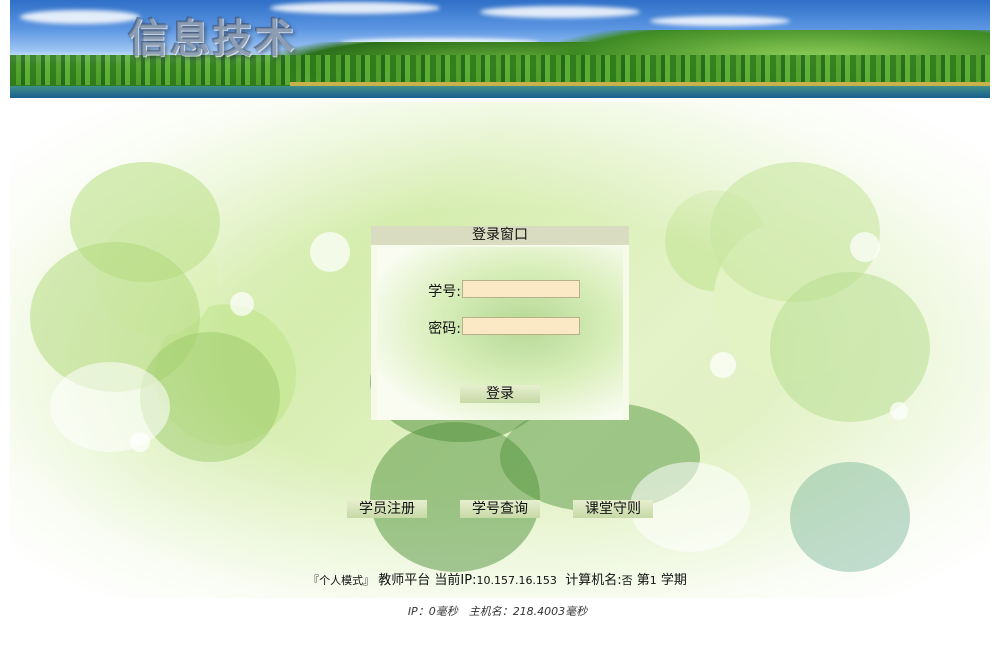 The height and width of the screenshot is (645, 995). What do you see at coordinates (404, 580) in the screenshot?
I see `platform-label: 教师平台` at bounding box center [404, 580].